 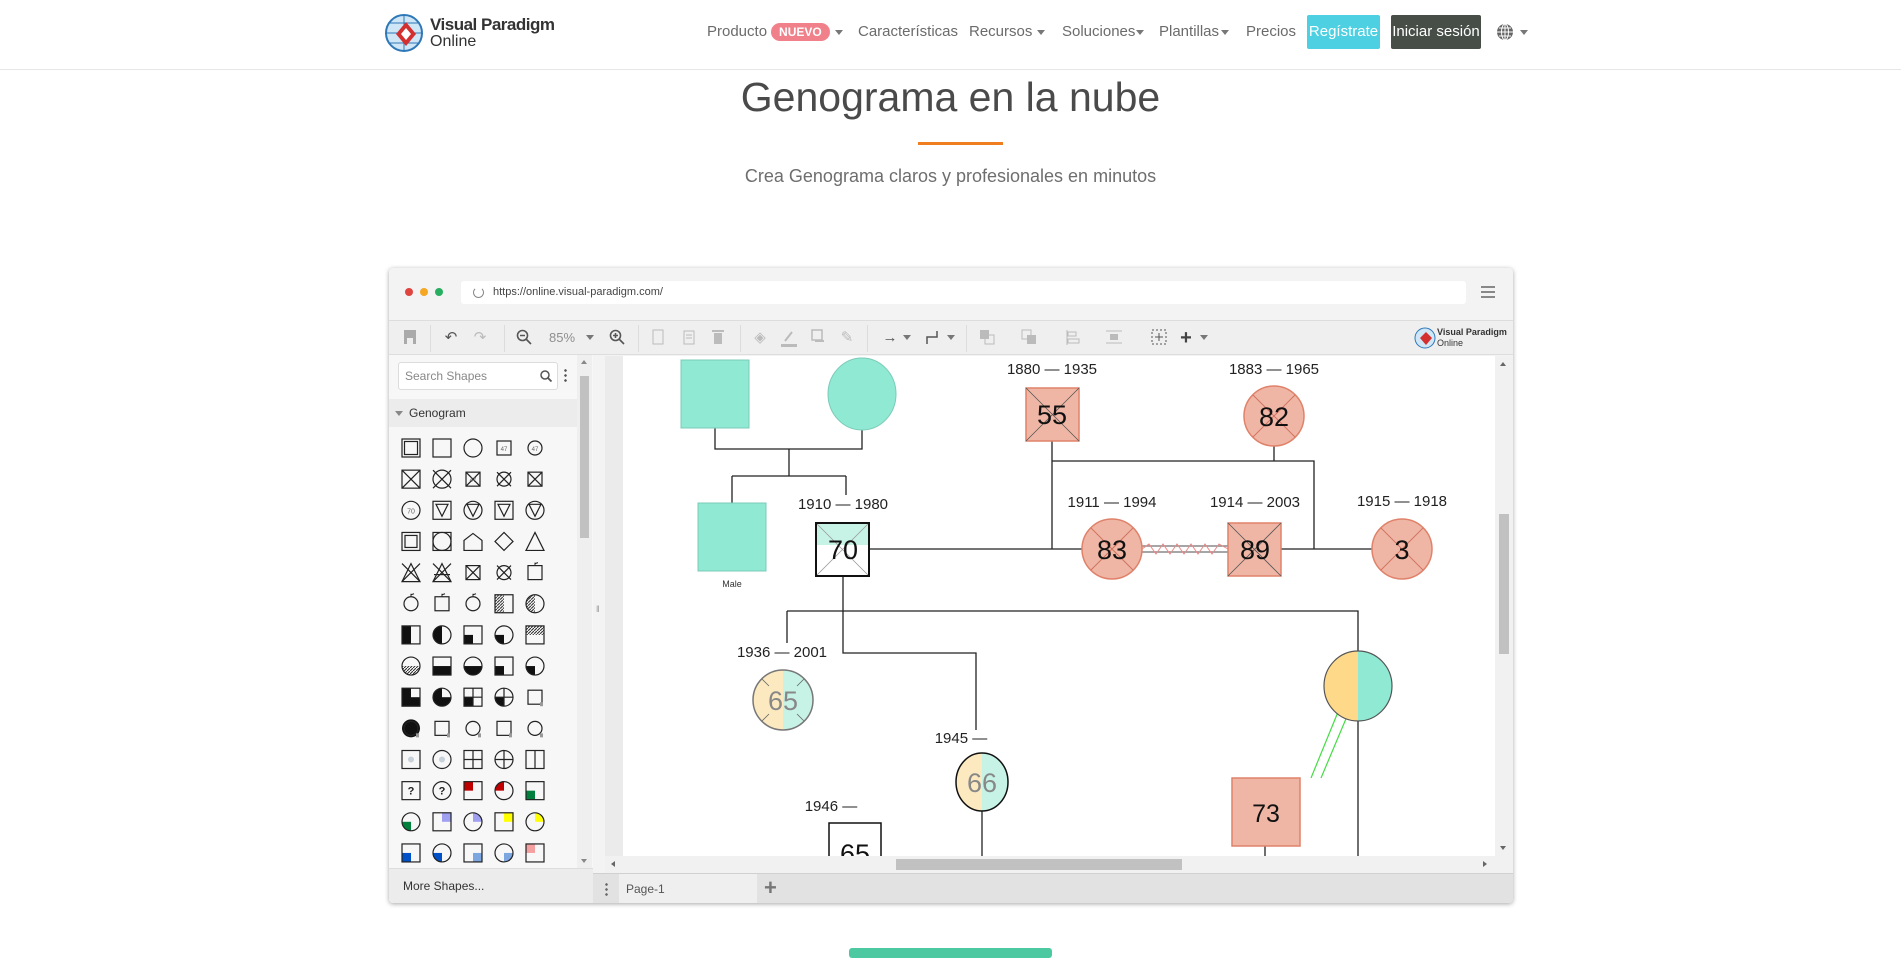 I want to click on shape-circle-tr-yellow-icon, so click(x=535, y=822).